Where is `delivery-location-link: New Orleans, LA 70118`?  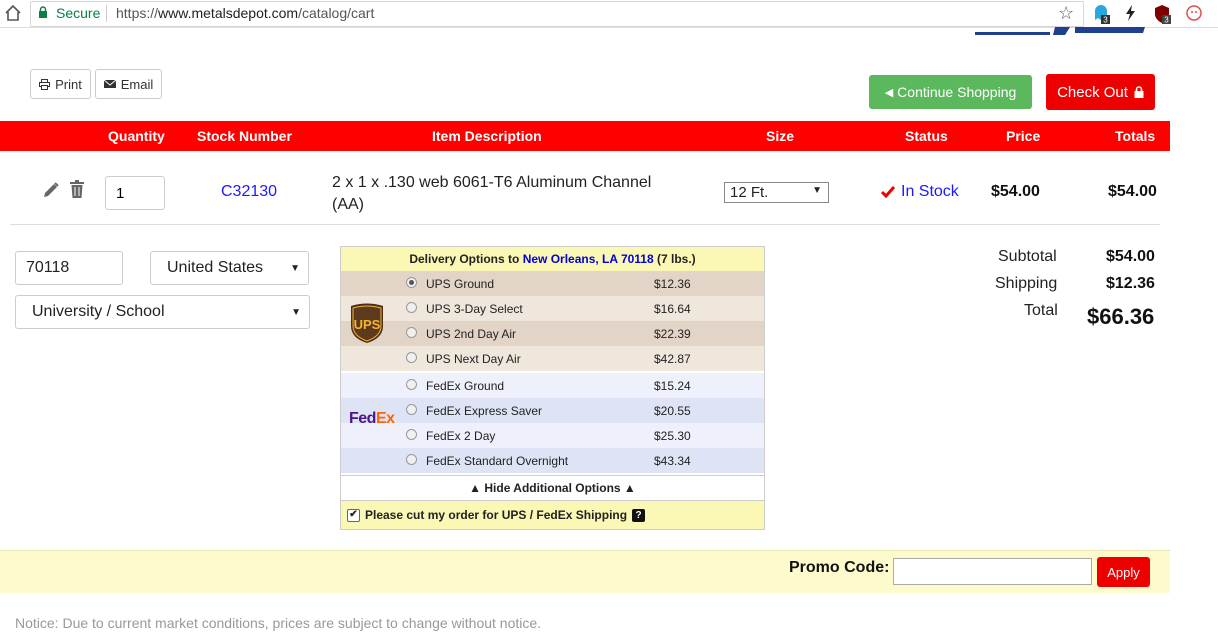 delivery-location-link: New Orleans, LA 70118 is located at coordinates (588, 259).